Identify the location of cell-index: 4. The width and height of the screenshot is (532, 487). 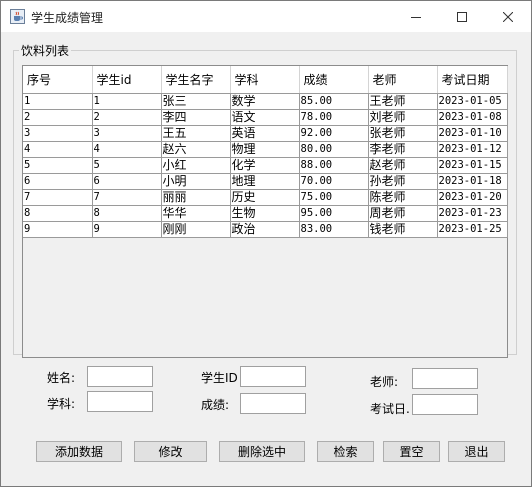
(58, 149).